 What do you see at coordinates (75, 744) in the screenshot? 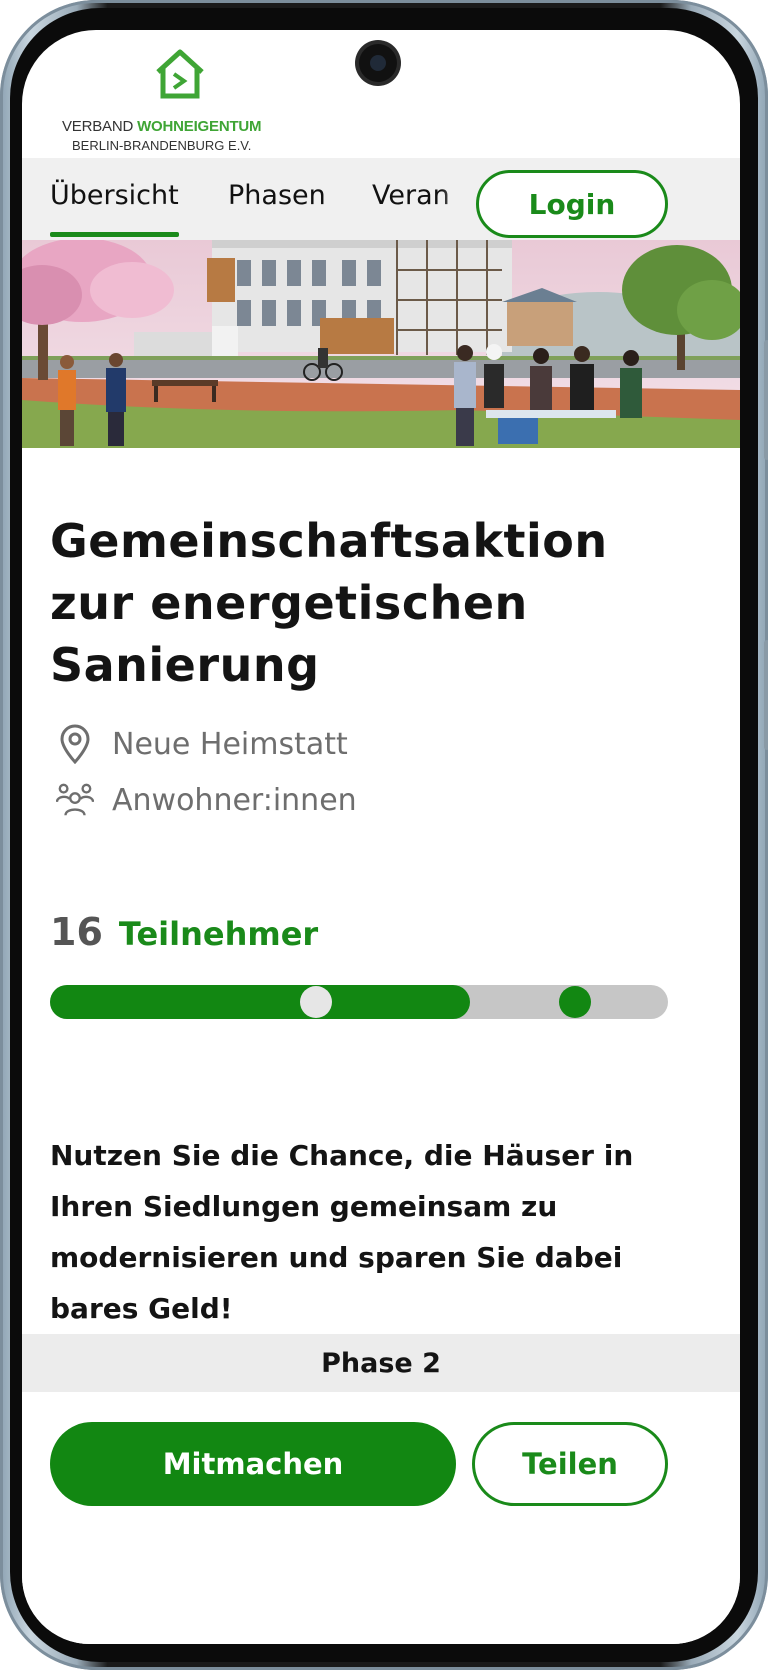
I see `location-pin-icon` at bounding box center [75, 744].